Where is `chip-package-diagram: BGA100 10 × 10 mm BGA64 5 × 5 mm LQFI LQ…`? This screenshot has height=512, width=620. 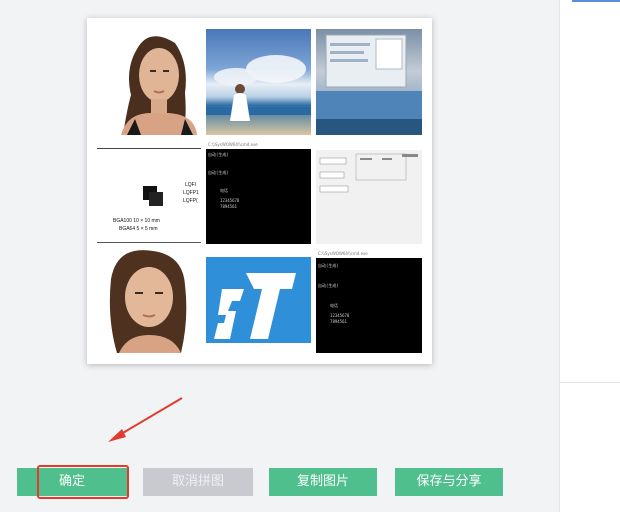 chip-package-diagram: BGA100 10 × 10 mm BGA64 5 × 5 mm LQFI LQ… is located at coordinates (149, 196).